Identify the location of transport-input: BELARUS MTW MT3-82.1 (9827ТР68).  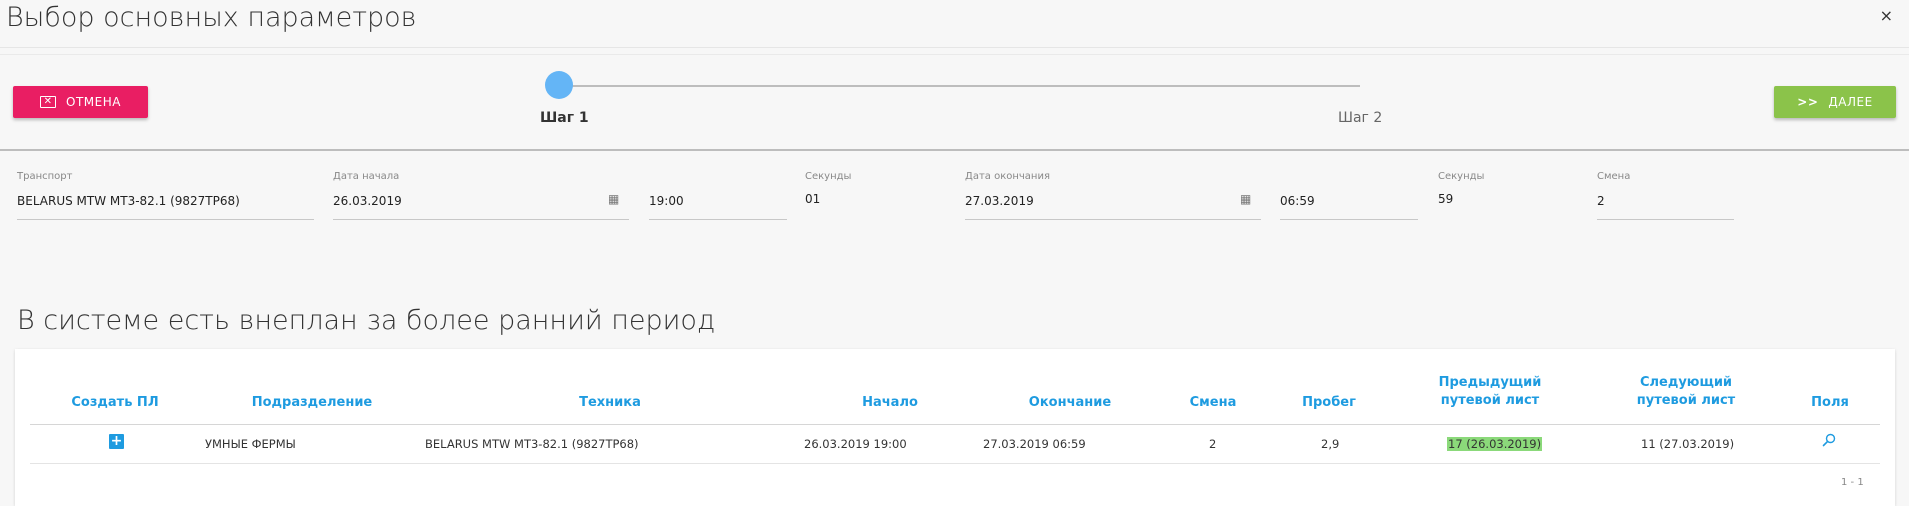
(128, 201).